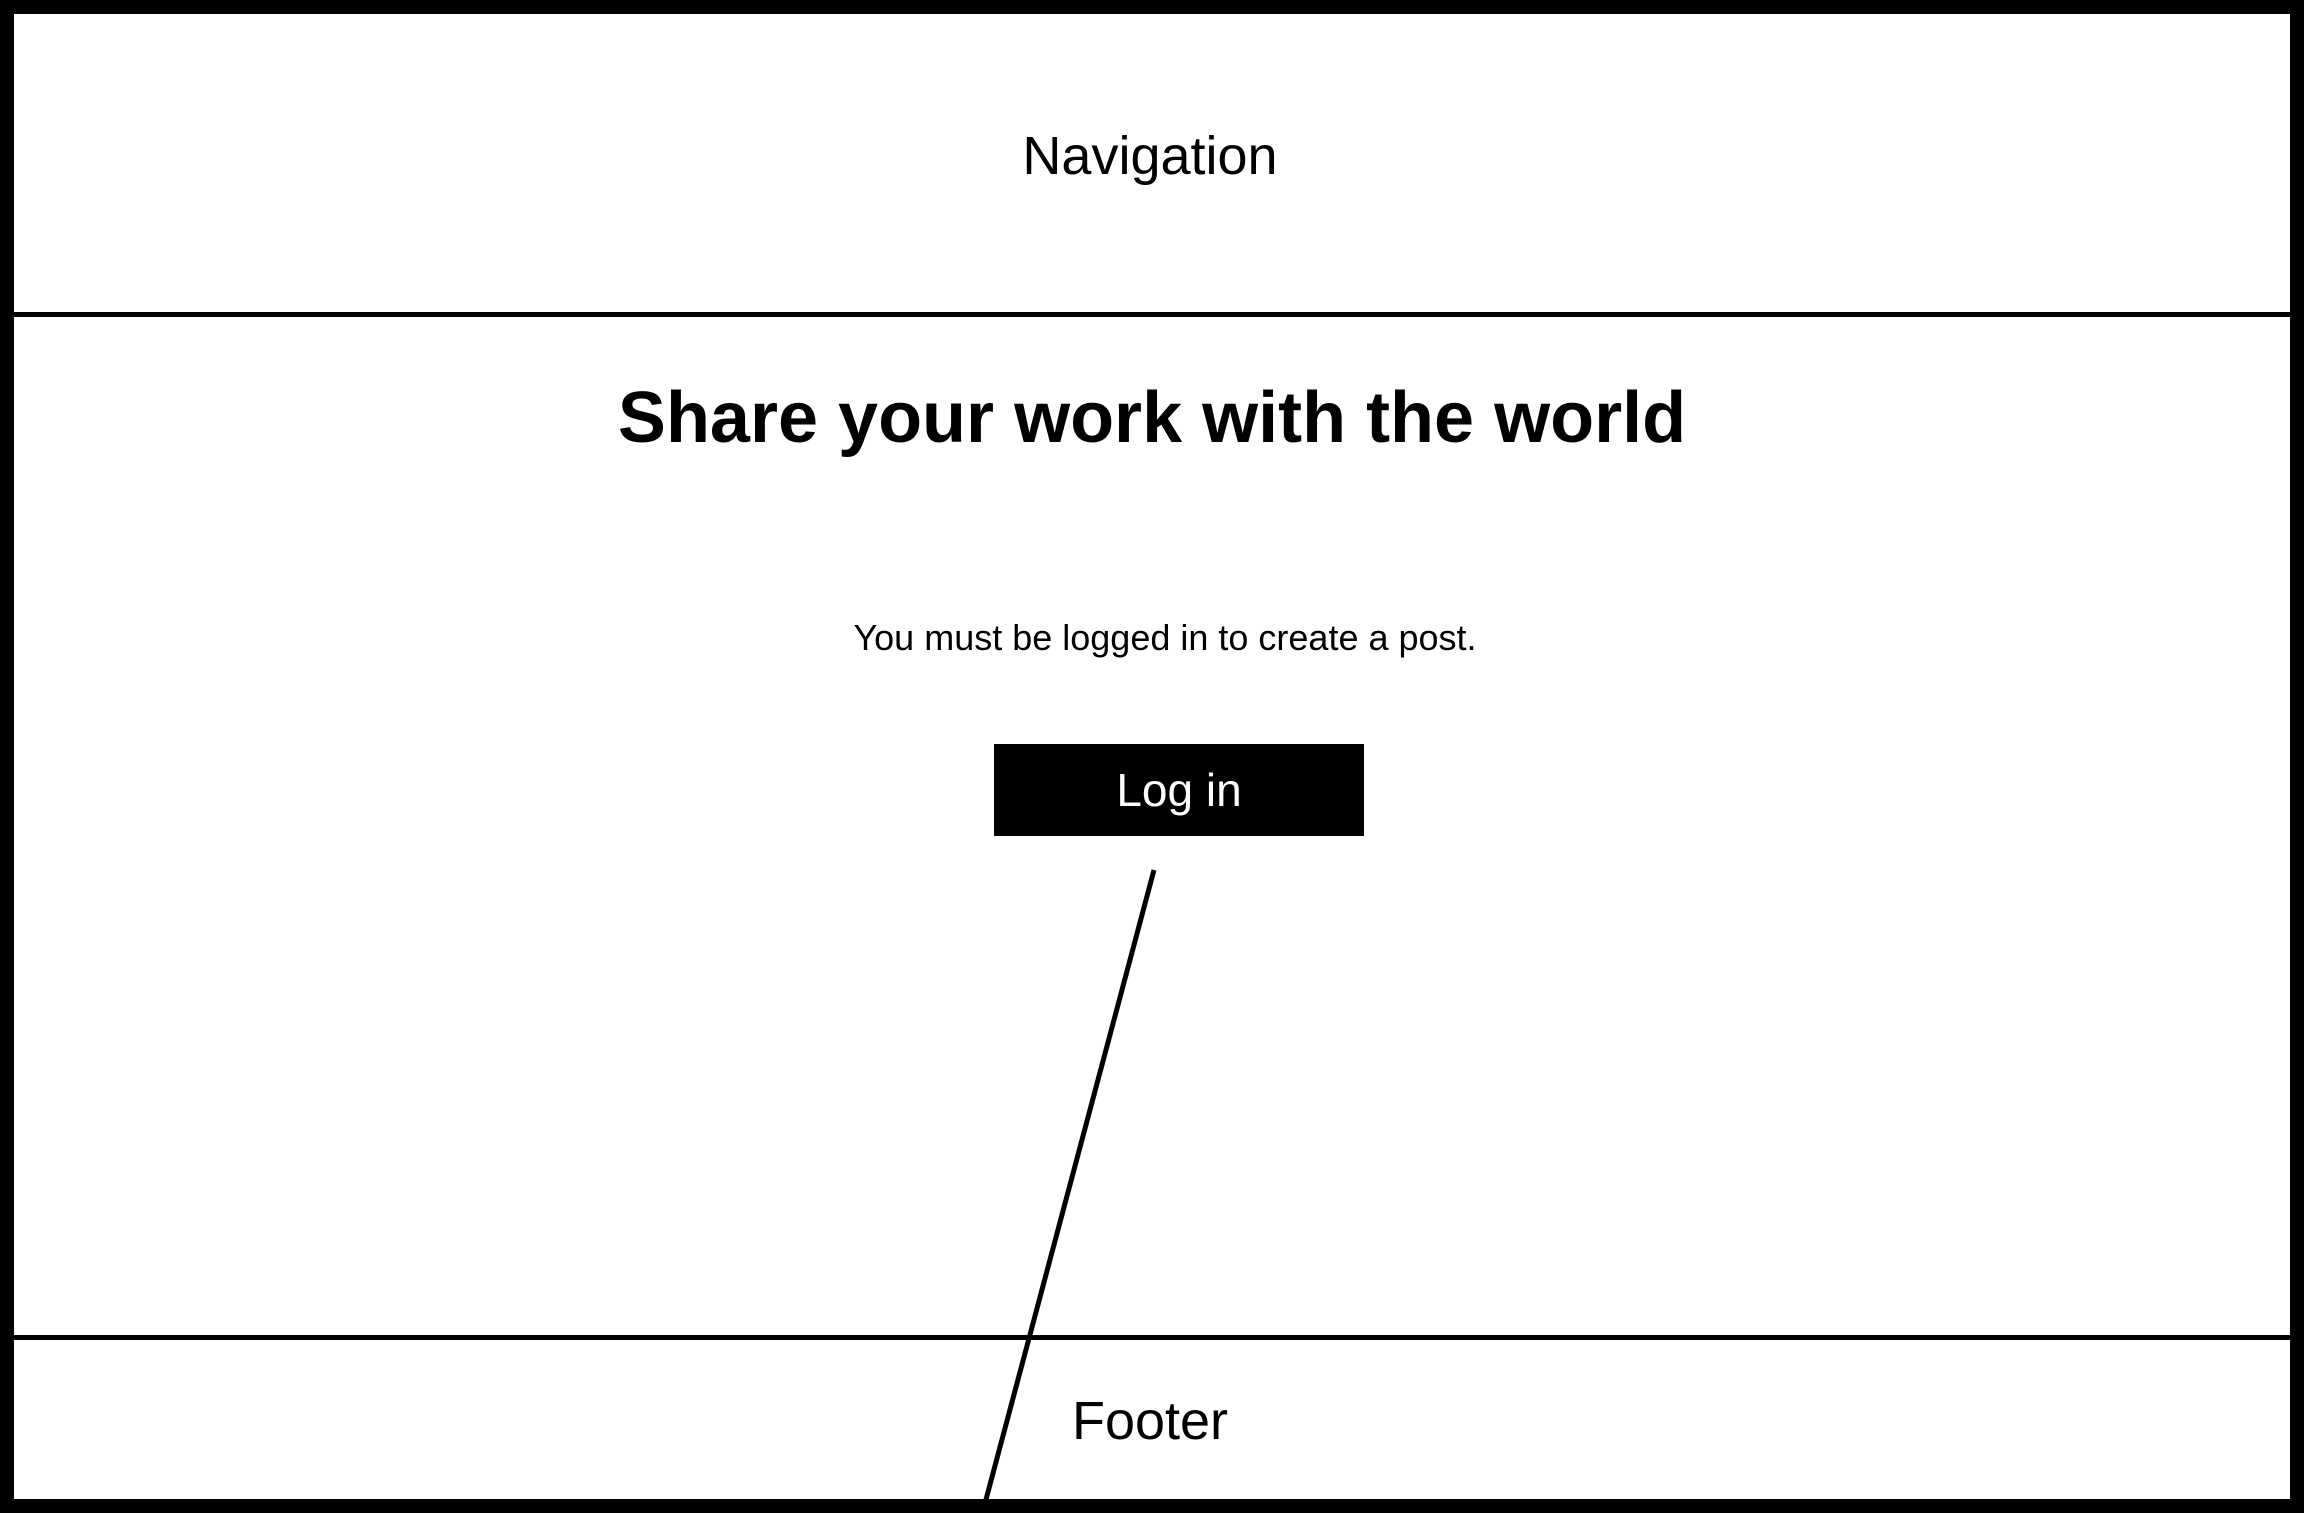 The height and width of the screenshot is (1513, 2304). What do you see at coordinates (1152, 418) in the screenshot?
I see `page-title: Share your work with the world` at bounding box center [1152, 418].